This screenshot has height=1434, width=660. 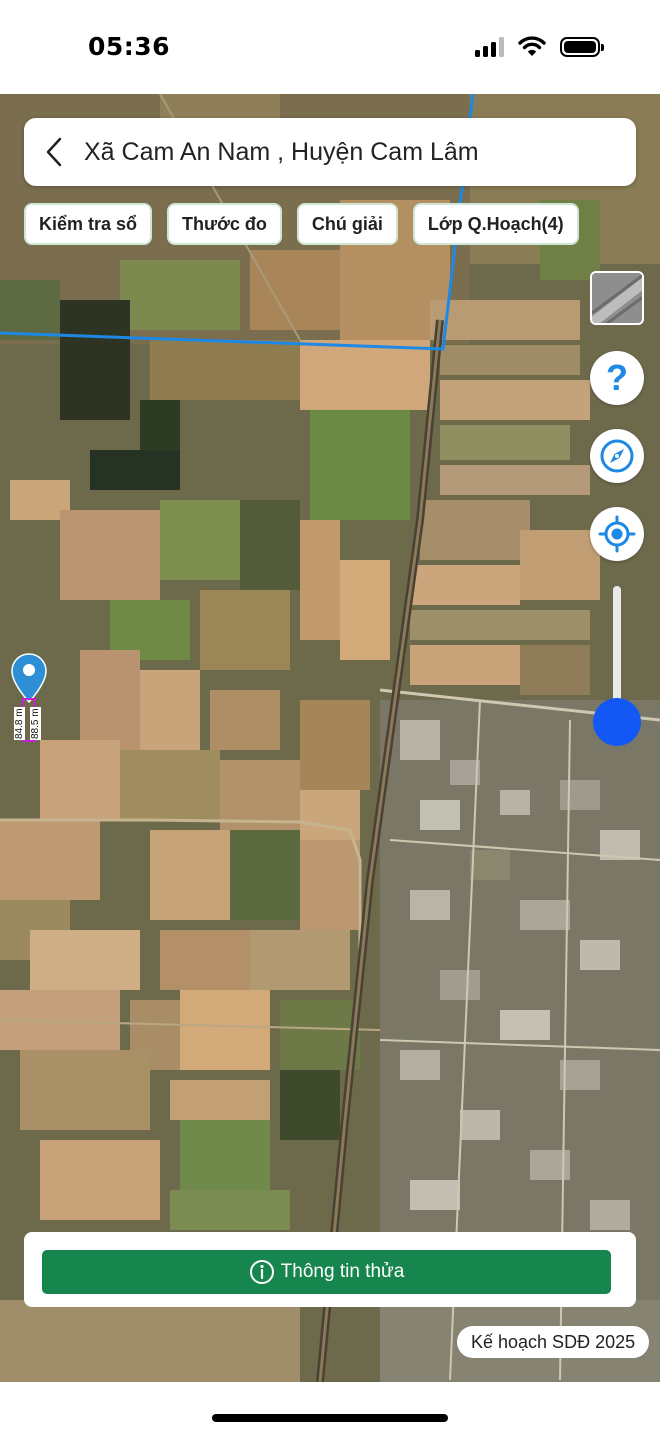 I want to click on back-chevron-icon, so click(x=54, y=152).